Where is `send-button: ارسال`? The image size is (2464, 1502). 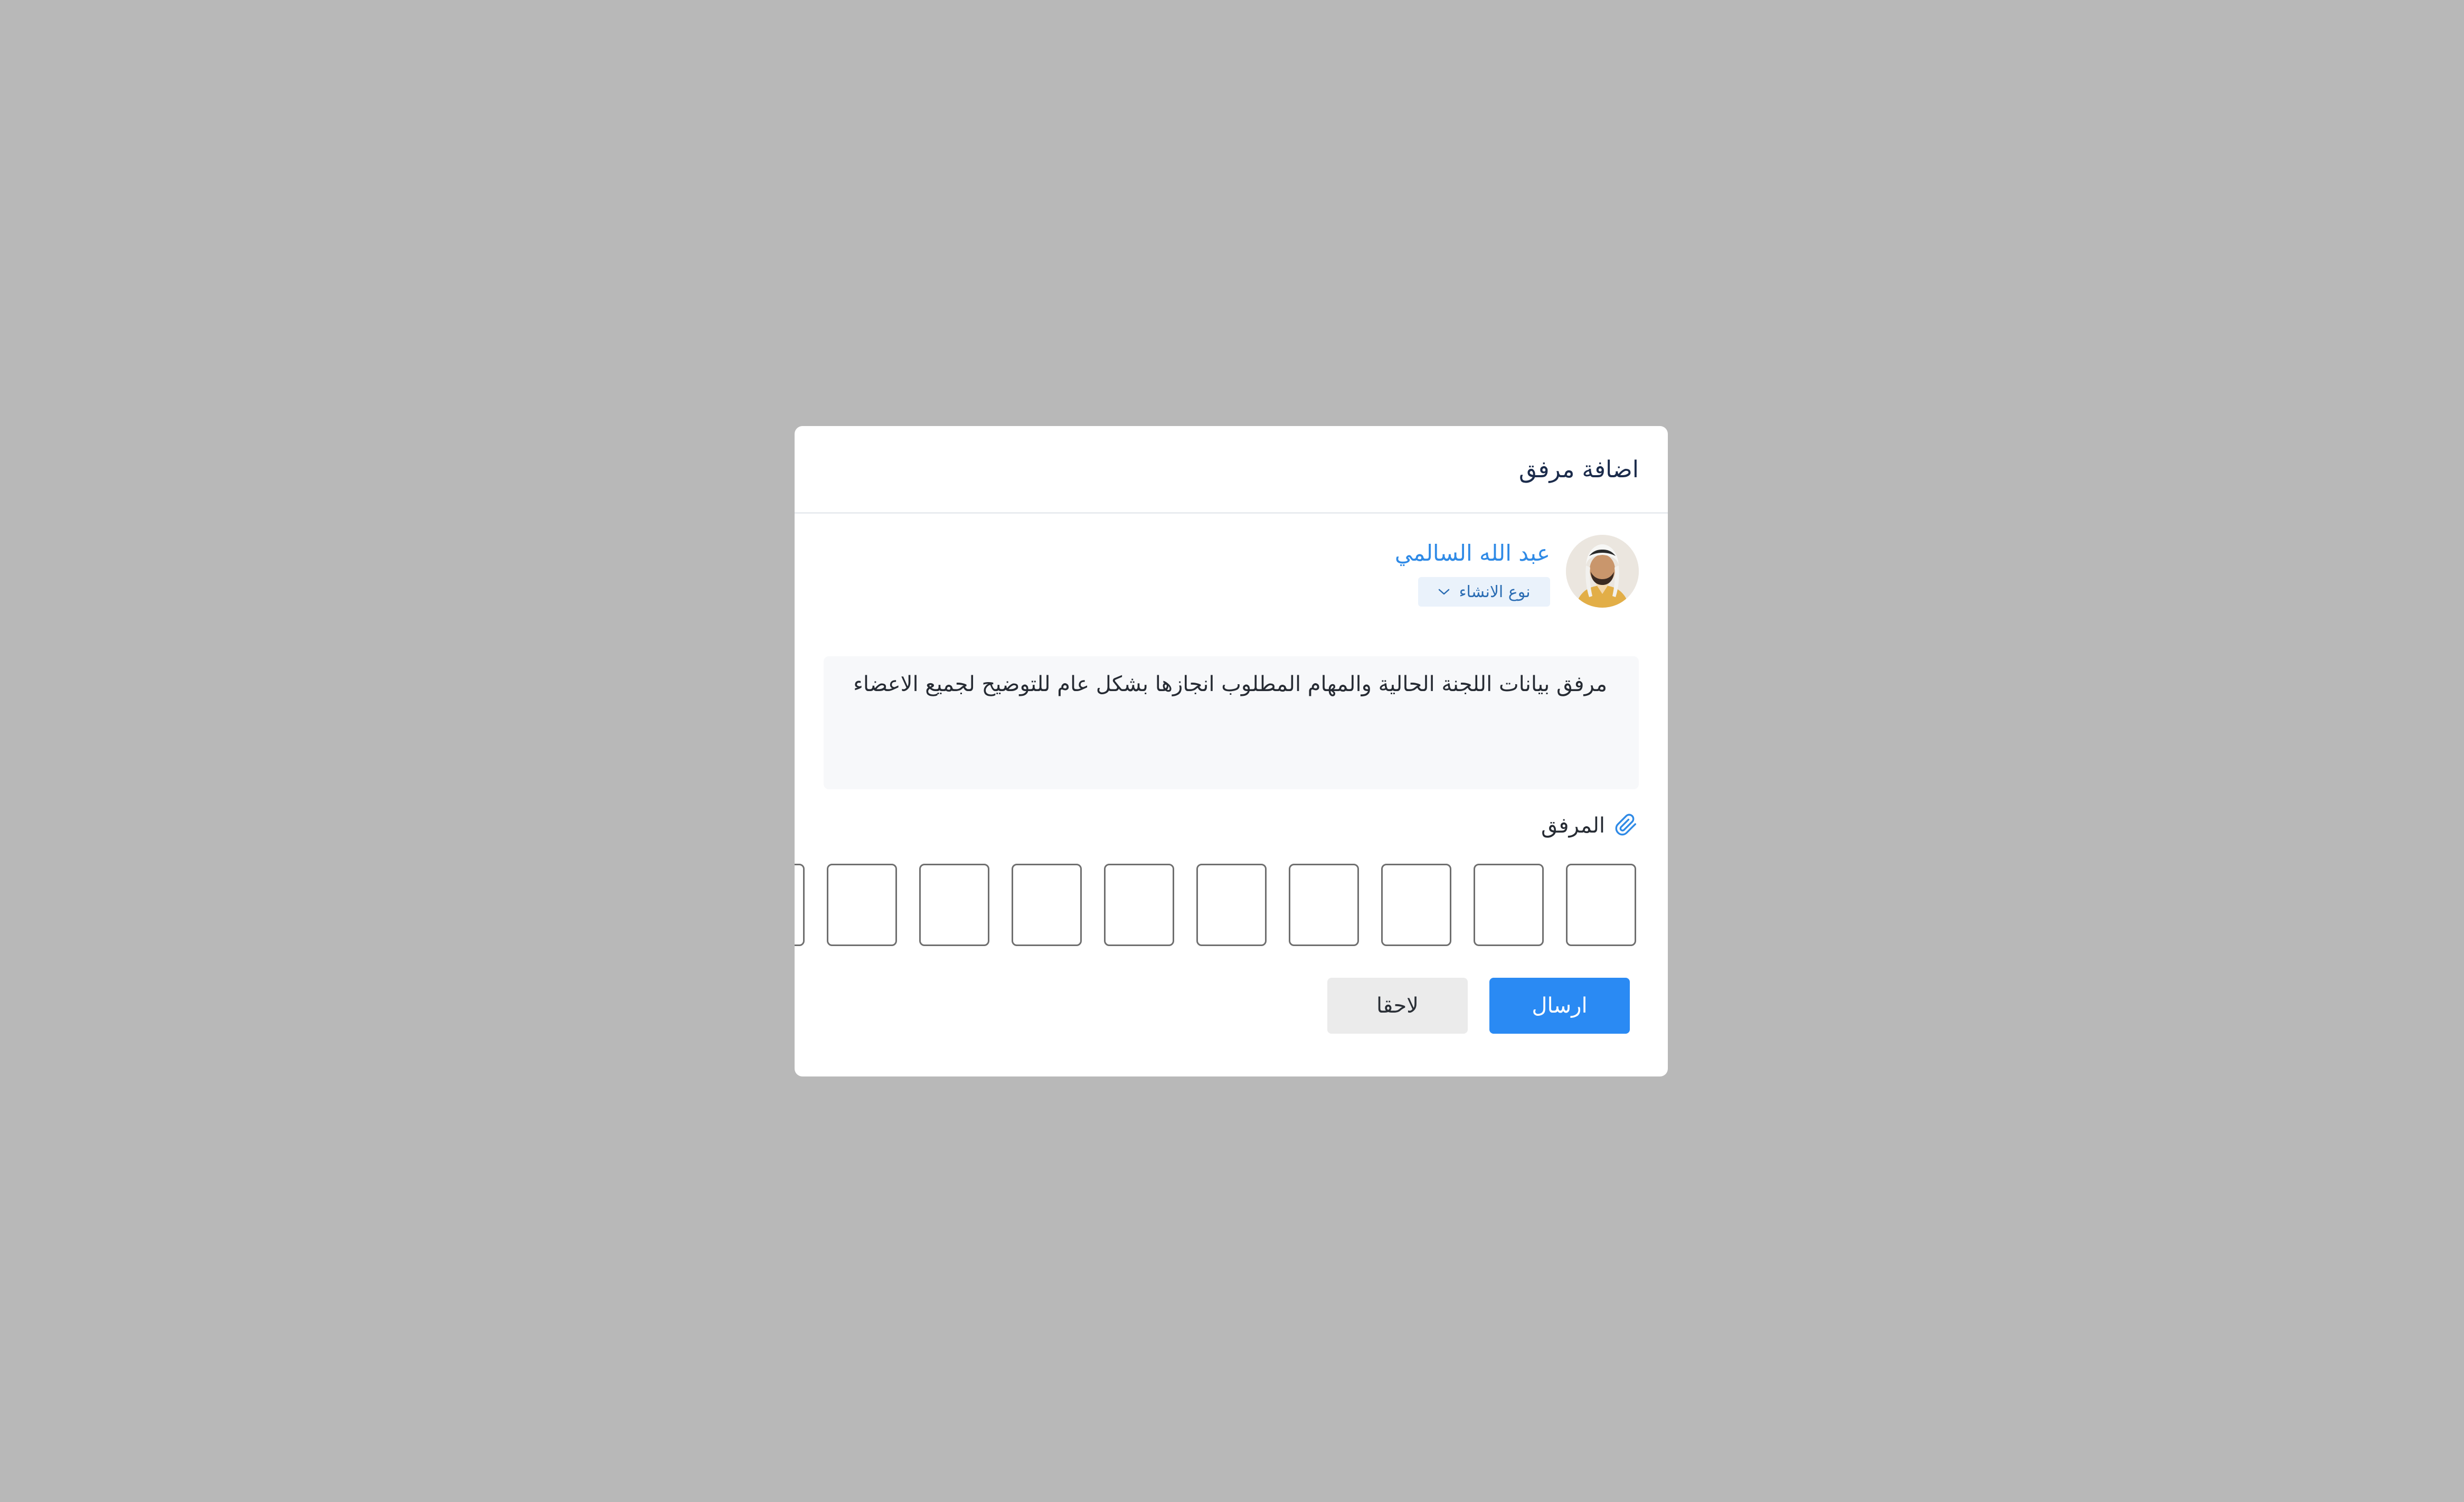
send-button: ارسال is located at coordinates (1560, 1006).